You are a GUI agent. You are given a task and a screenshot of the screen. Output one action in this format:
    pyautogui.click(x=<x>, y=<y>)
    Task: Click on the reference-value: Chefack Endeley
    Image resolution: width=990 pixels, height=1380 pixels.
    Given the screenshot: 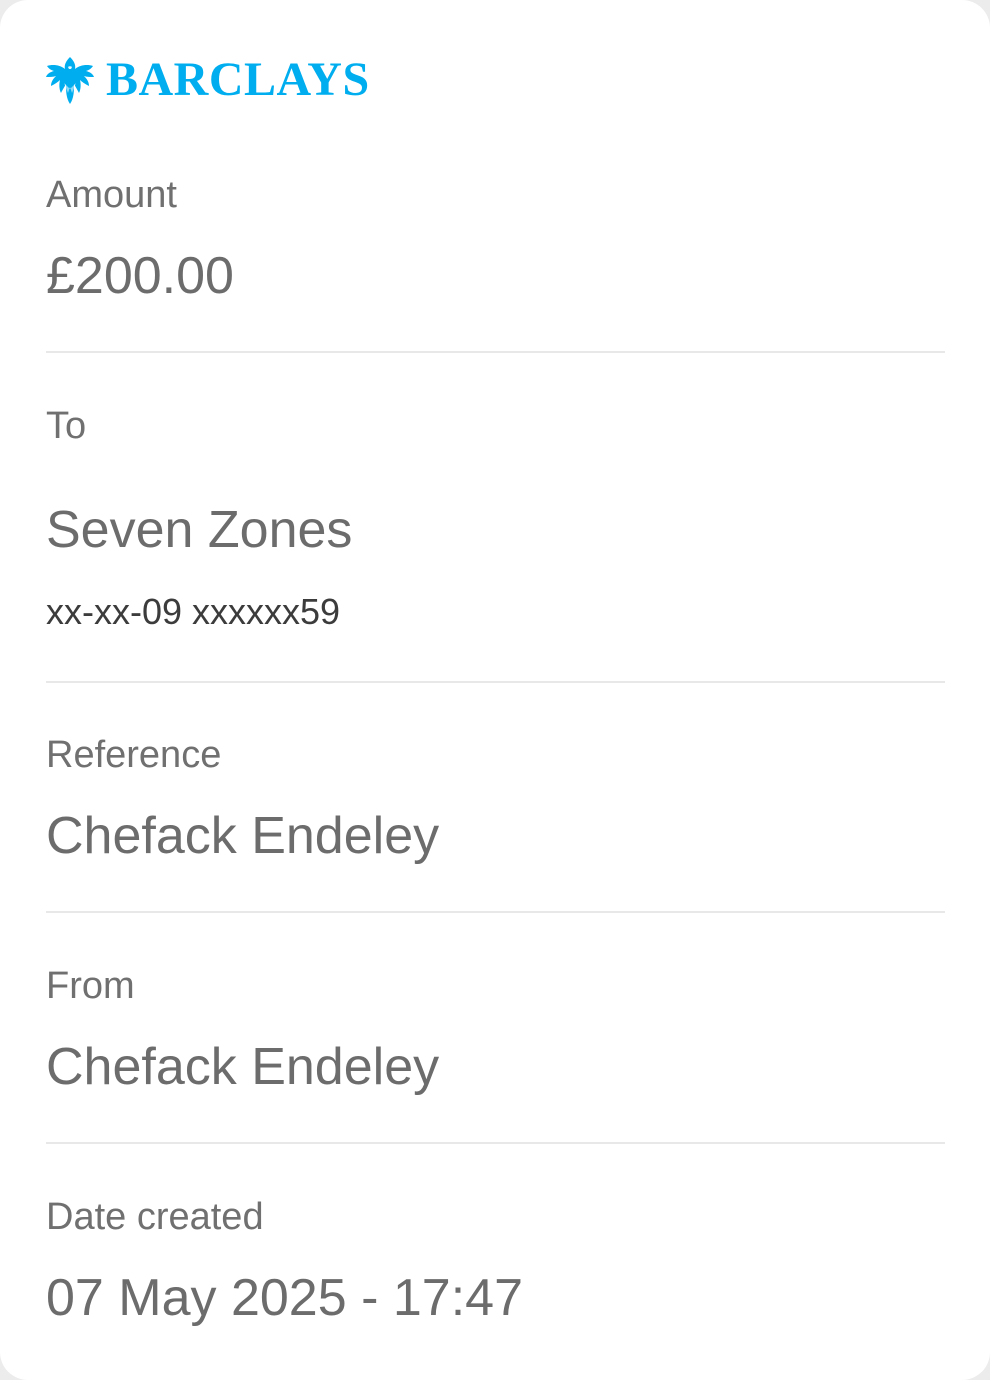 What is the action you would take?
    pyautogui.click(x=243, y=836)
    